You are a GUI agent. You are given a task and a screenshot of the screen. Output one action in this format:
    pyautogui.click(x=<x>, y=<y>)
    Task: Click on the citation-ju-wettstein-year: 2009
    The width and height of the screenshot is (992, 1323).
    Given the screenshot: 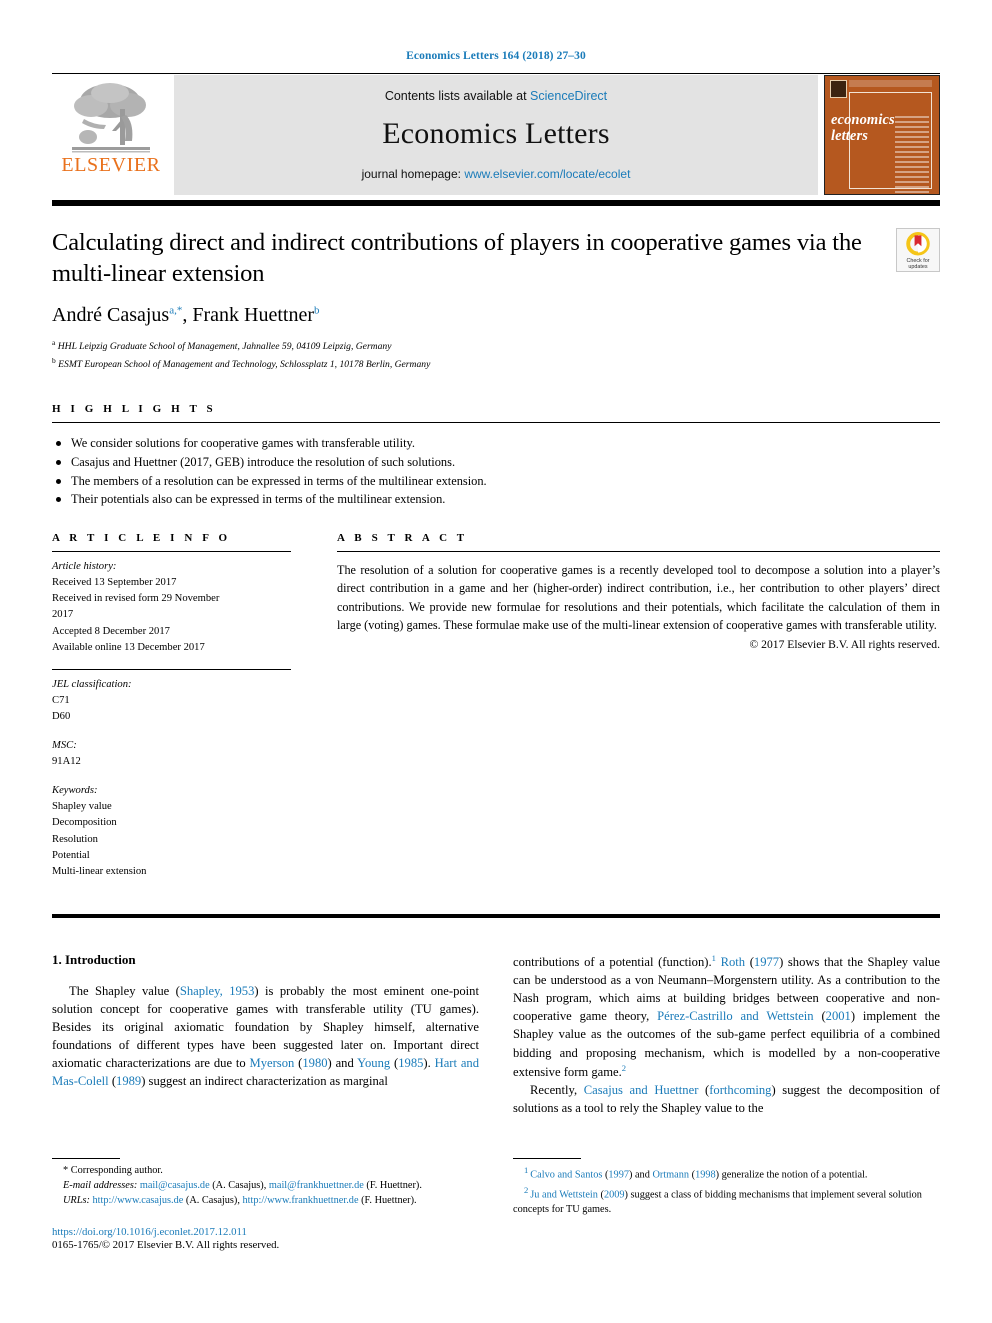 What is the action you would take?
    pyautogui.click(x=614, y=1194)
    